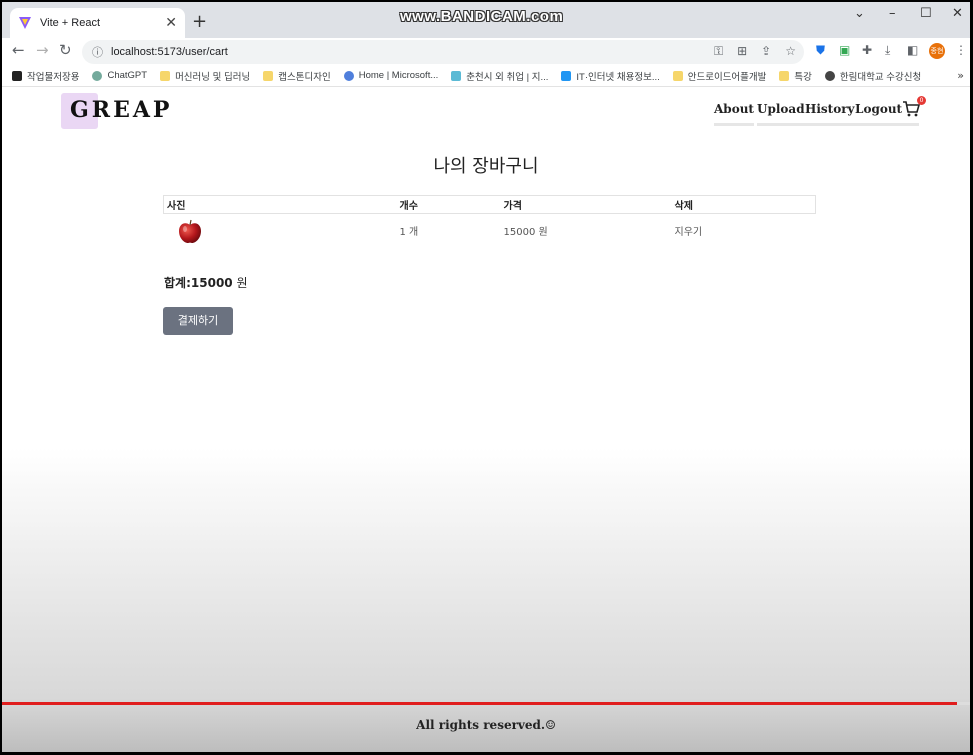 Image resolution: width=973 pixels, height=755 pixels. Describe the element at coordinates (97, 75) in the screenshot. I see `chatgpt-icon` at that location.